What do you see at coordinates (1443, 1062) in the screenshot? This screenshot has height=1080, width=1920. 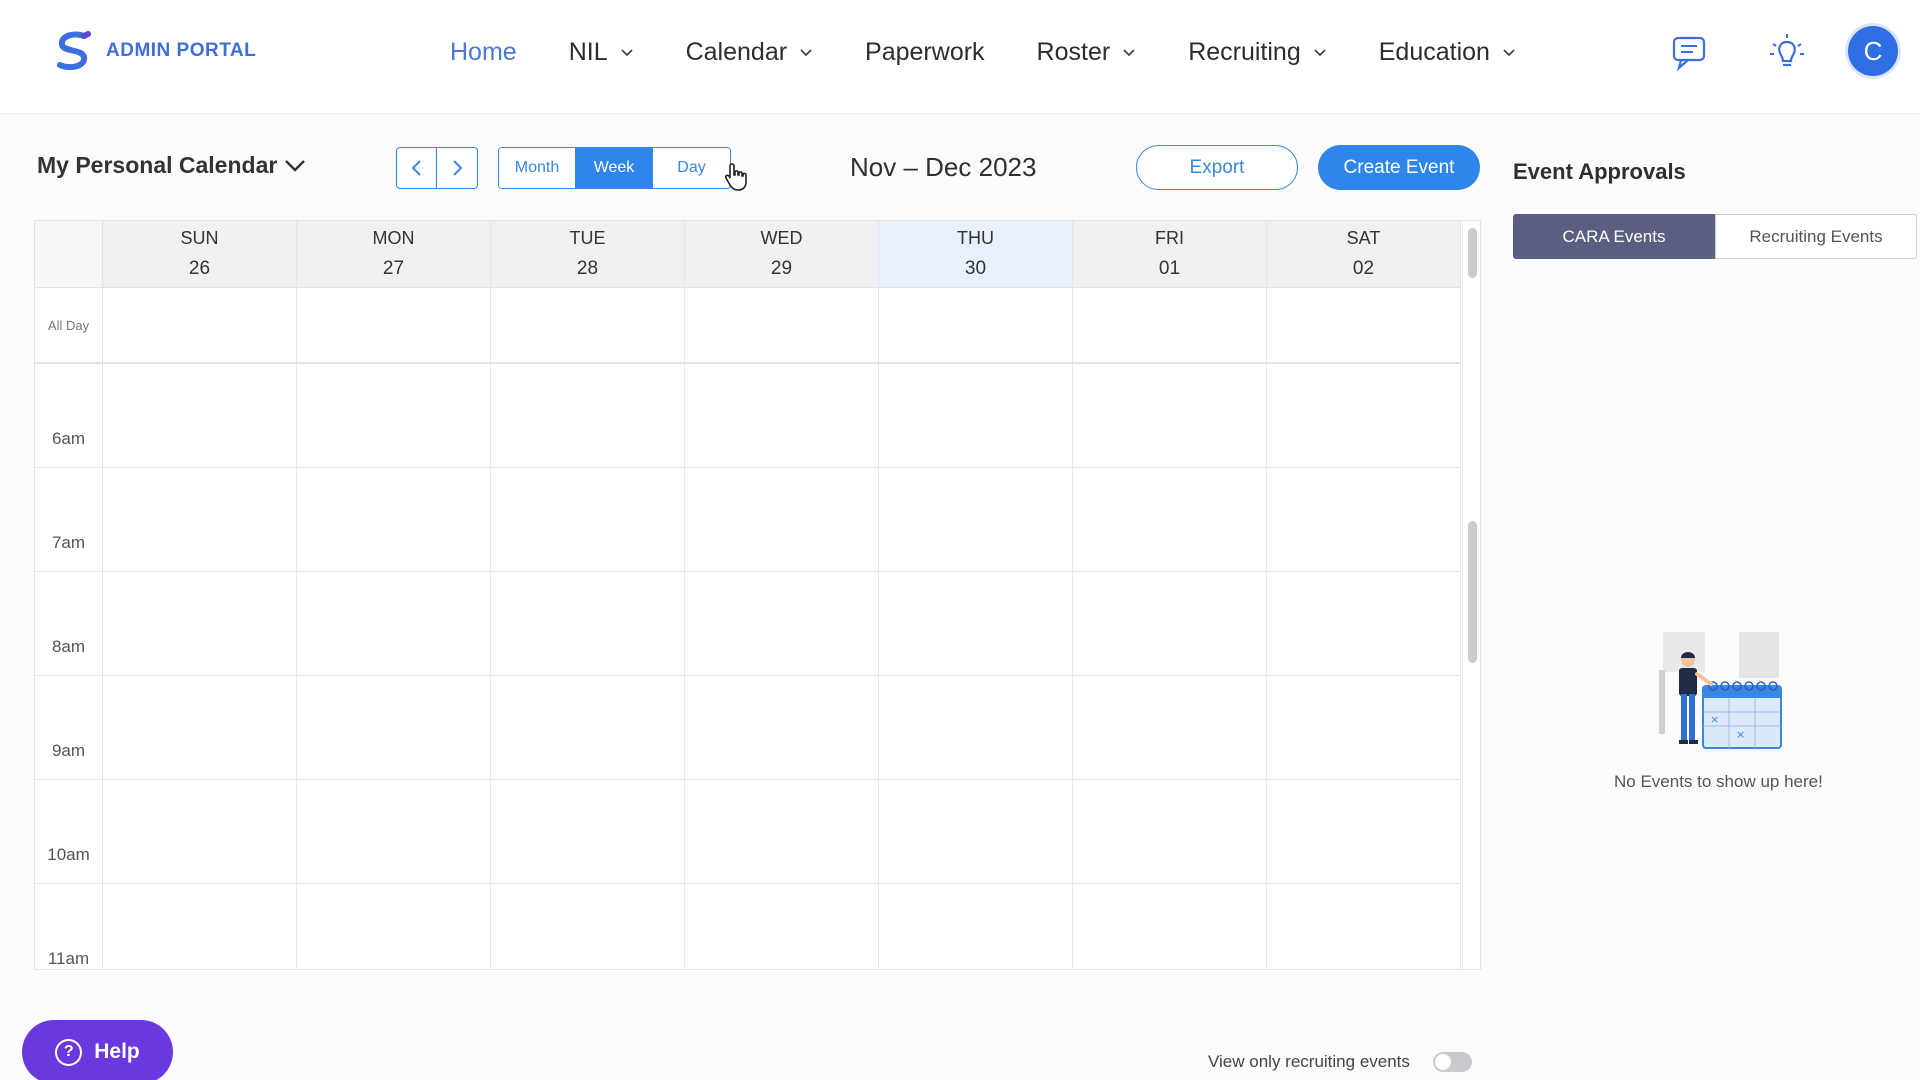 I see `toggle-knob` at bounding box center [1443, 1062].